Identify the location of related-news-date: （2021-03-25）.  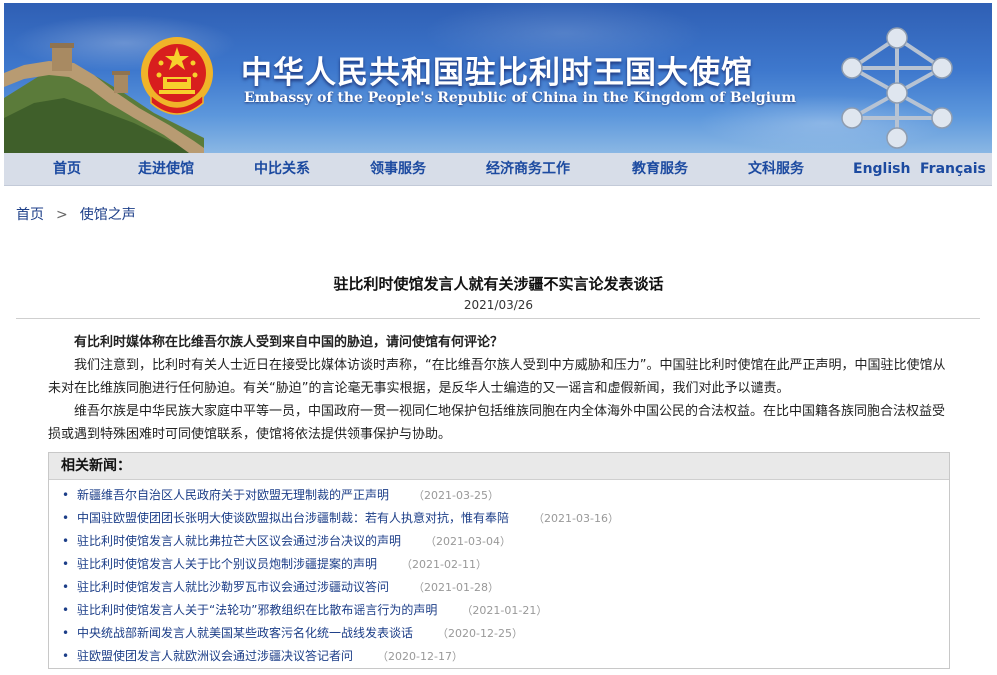
(456, 495).